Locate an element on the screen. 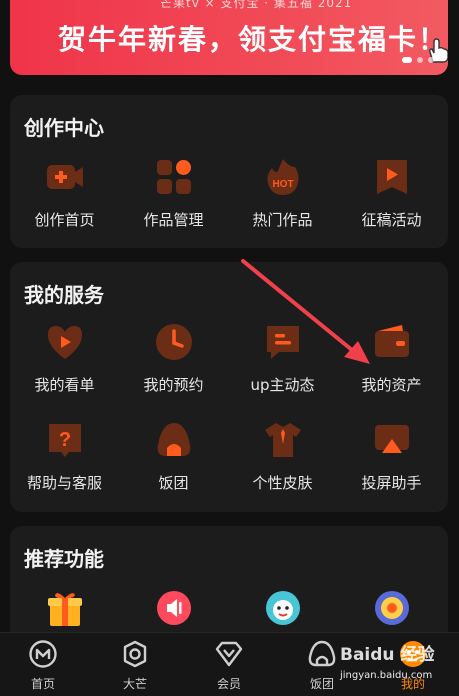  mascot-icon is located at coordinates (282, 608).